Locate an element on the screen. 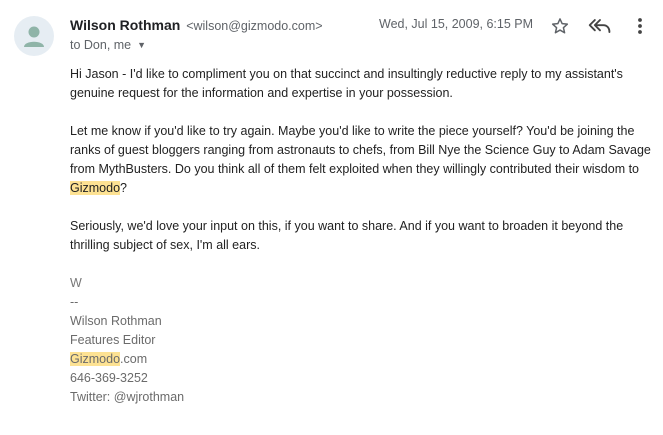 The width and height of the screenshot is (663, 435). more-vert-icon is located at coordinates (640, 26).